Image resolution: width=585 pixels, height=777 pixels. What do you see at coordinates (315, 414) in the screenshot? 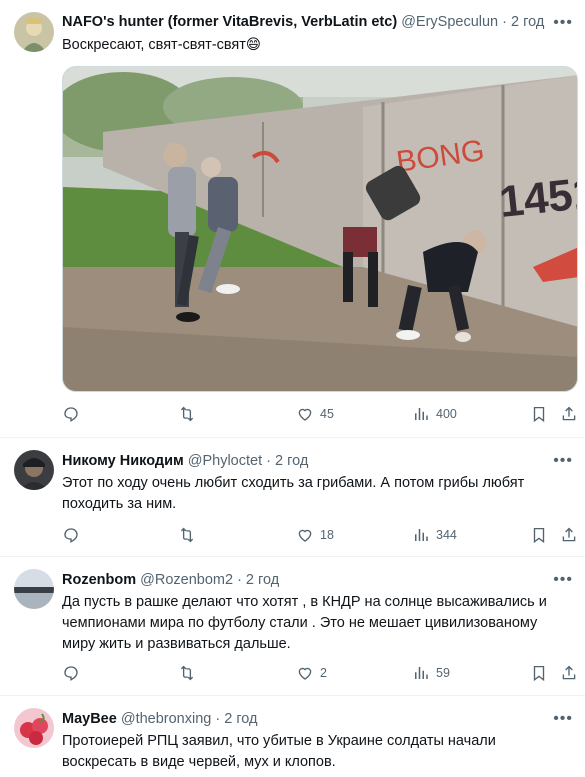
I see `like-button: 45` at bounding box center [315, 414].